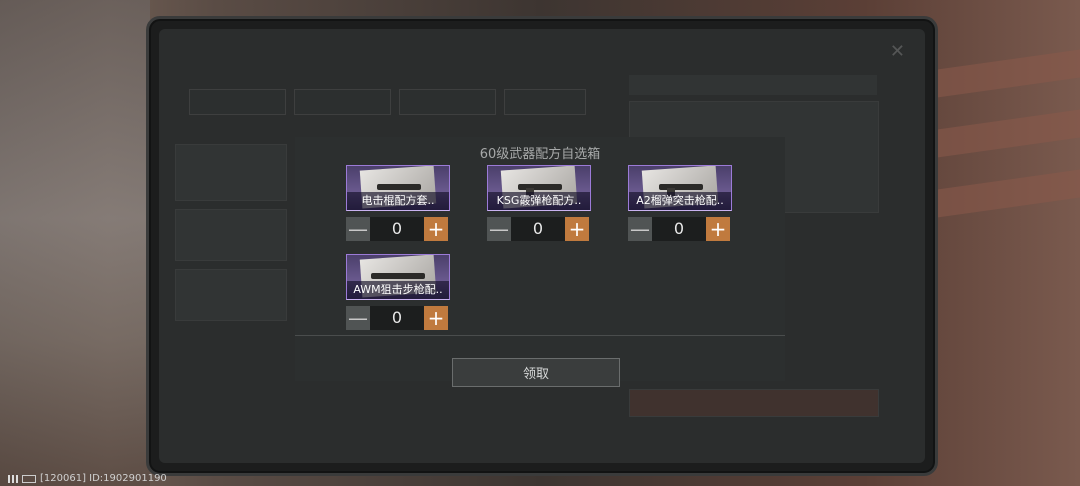 This screenshot has height=486, width=1080. I want to click on item-card: KSG霰弹枪配方.., so click(539, 188).